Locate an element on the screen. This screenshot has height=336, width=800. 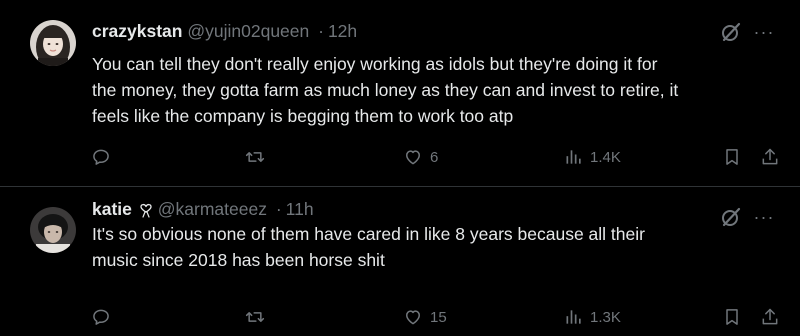
views-button: 1.3K is located at coordinates (592, 317).